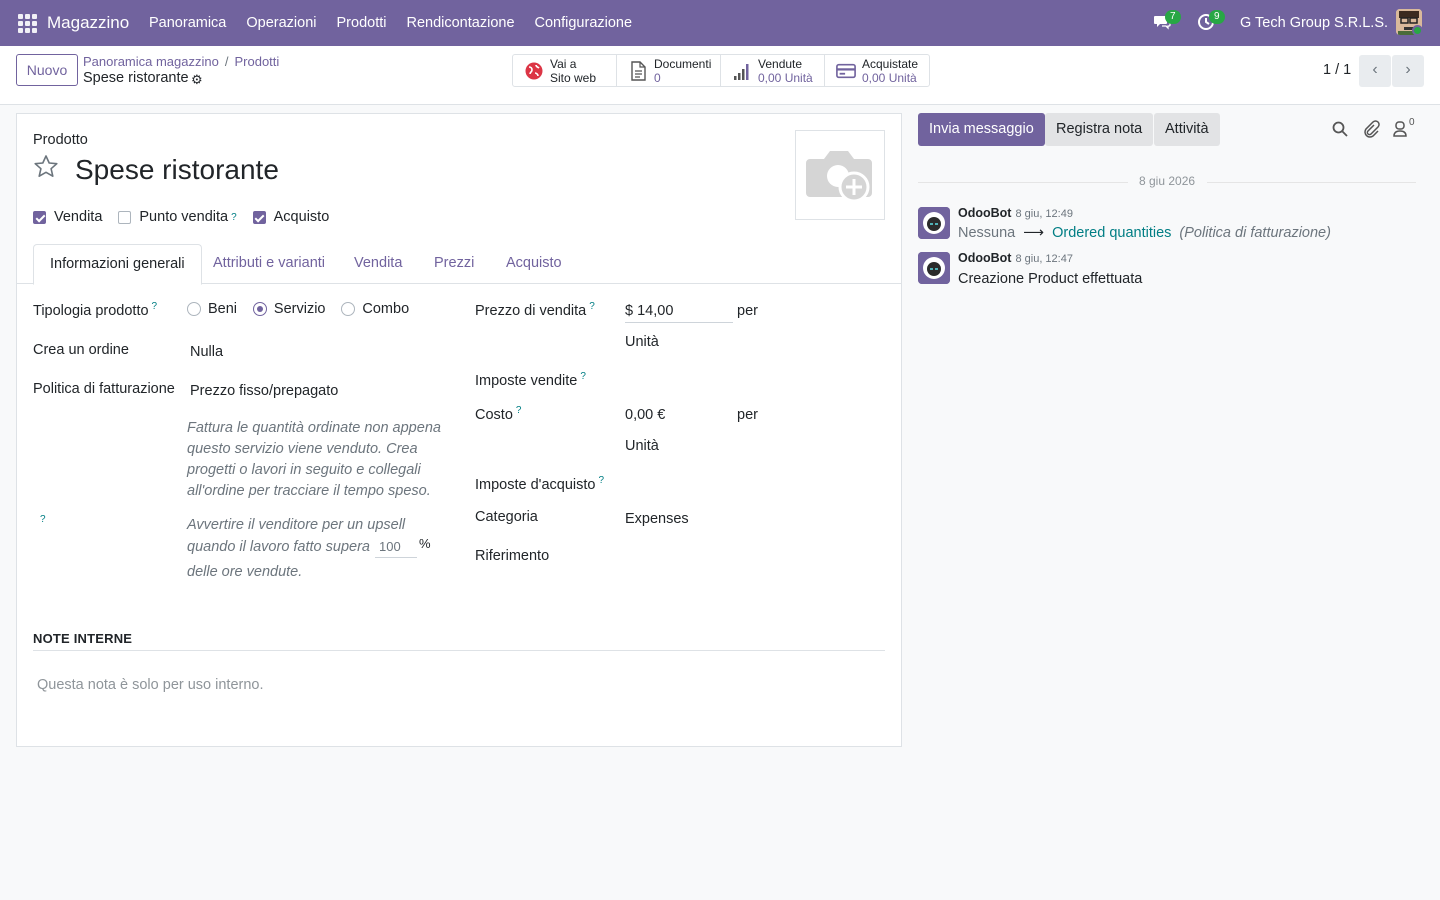 This screenshot has width=1440, height=900. I want to click on field-label-purchase-taxes: Imposte d'acquisto?, so click(539, 484).